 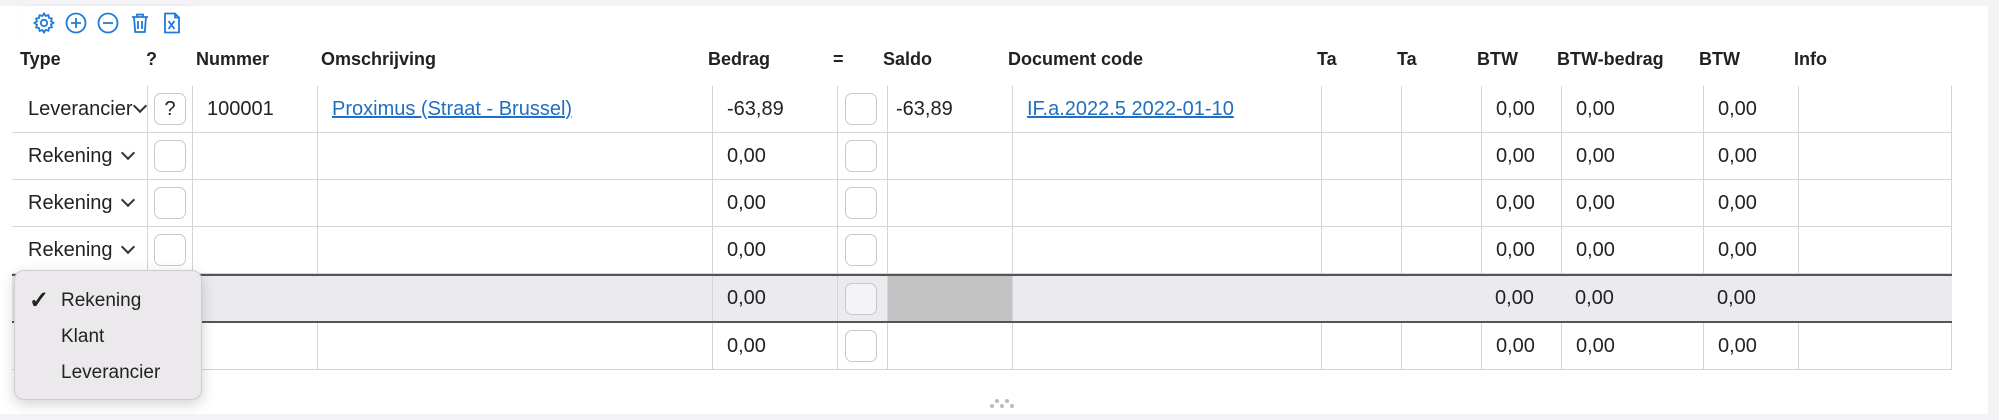 I want to click on question-button: ?, so click(x=170, y=109).